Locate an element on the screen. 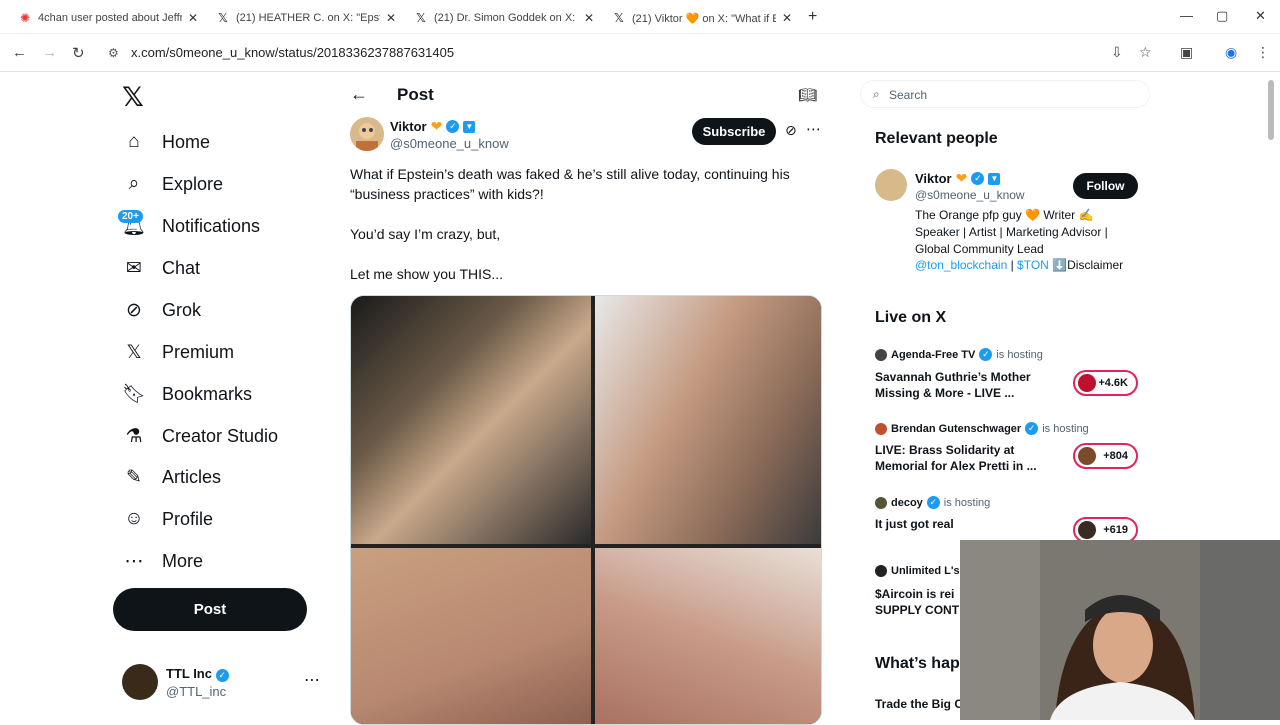 The width and height of the screenshot is (1280, 725). reload-icon: ↻ is located at coordinates (78, 53).